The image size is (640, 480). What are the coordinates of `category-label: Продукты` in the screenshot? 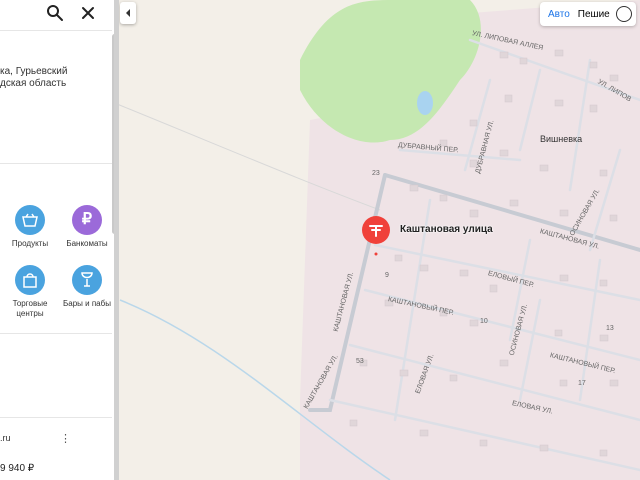 It's located at (30, 243).